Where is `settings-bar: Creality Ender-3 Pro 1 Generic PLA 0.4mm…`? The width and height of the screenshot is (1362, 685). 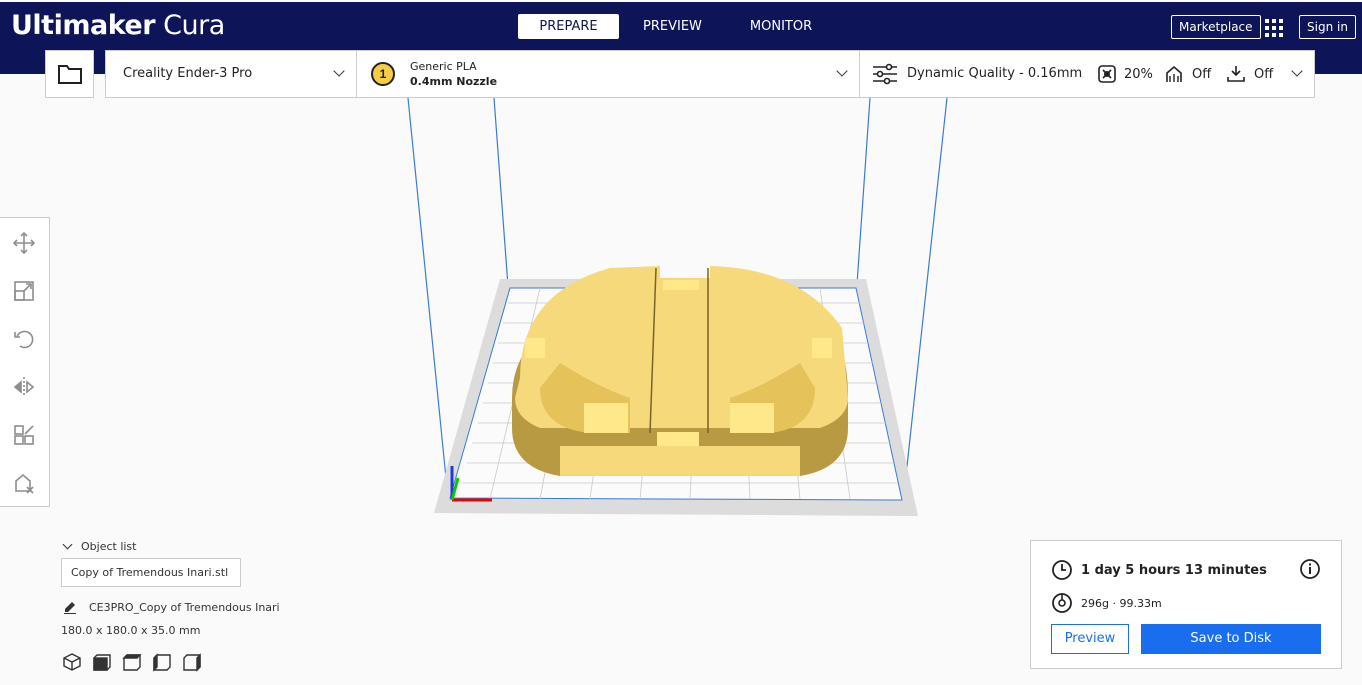 settings-bar: Creality Ender-3 Pro 1 Generic PLA 0.4mm… is located at coordinates (710, 74).